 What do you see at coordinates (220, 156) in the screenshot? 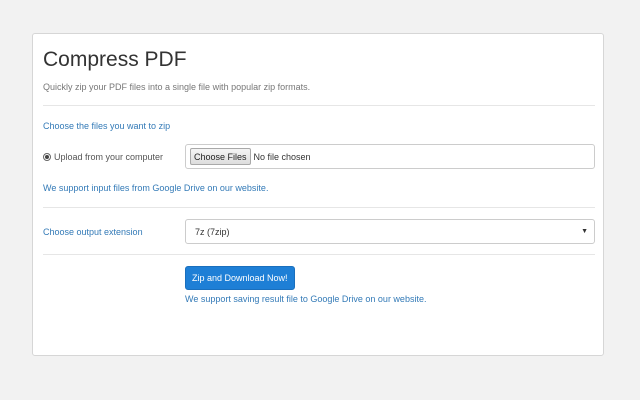
I see `choose-files-button: Choose Files` at bounding box center [220, 156].